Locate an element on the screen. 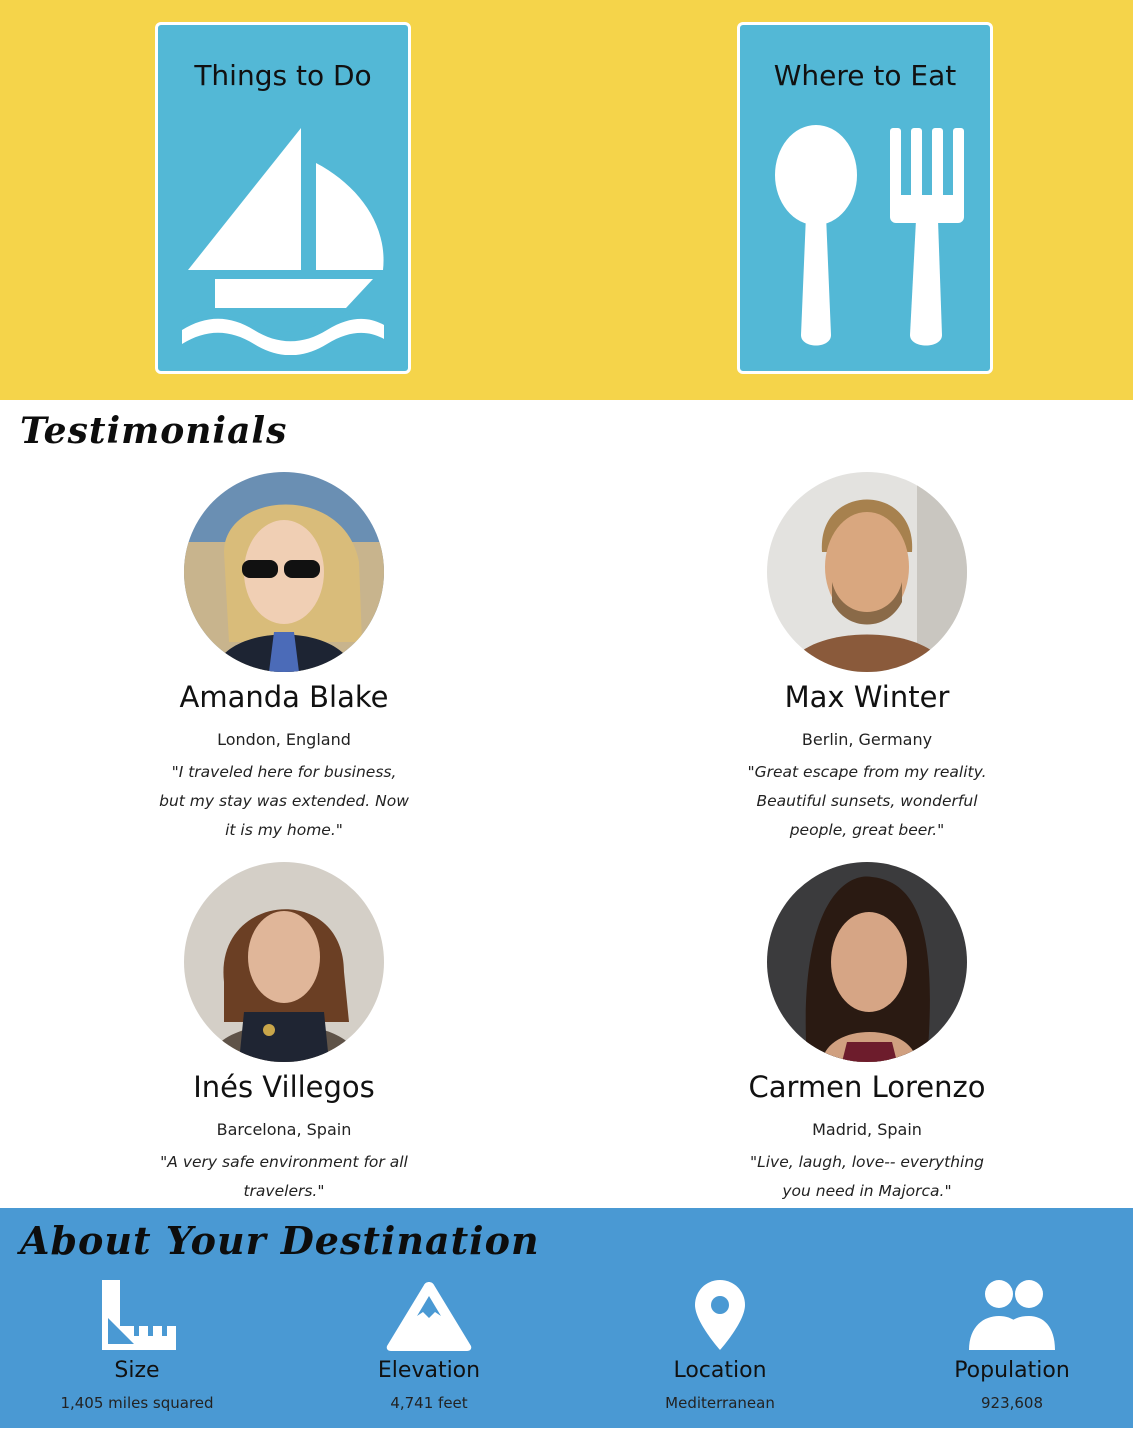 This screenshot has width=1133, height=1452. person-name: Amanda Blake is located at coordinates (284, 697).